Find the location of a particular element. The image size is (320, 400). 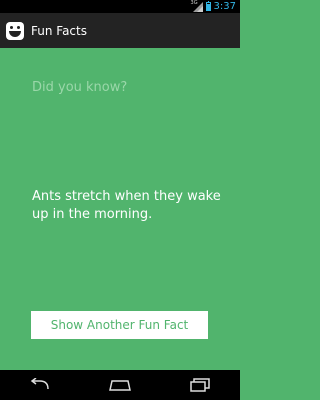

signal-icon: 3G is located at coordinates (197, 6).